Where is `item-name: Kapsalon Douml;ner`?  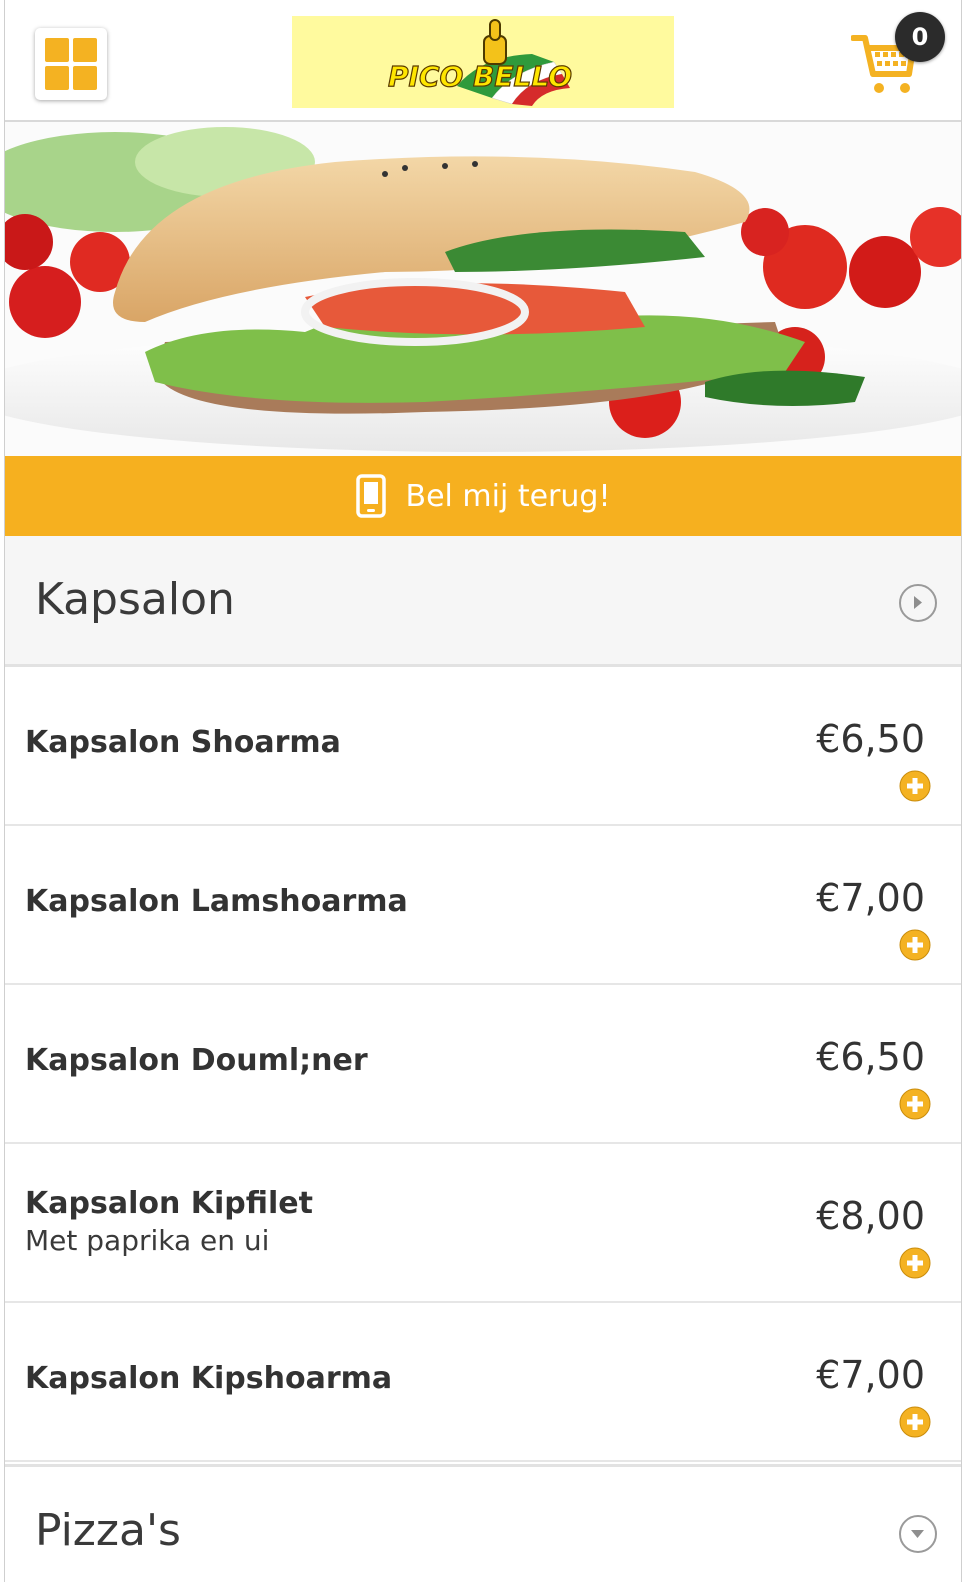 item-name: Kapsalon Douml;ner is located at coordinates (196, 1060).